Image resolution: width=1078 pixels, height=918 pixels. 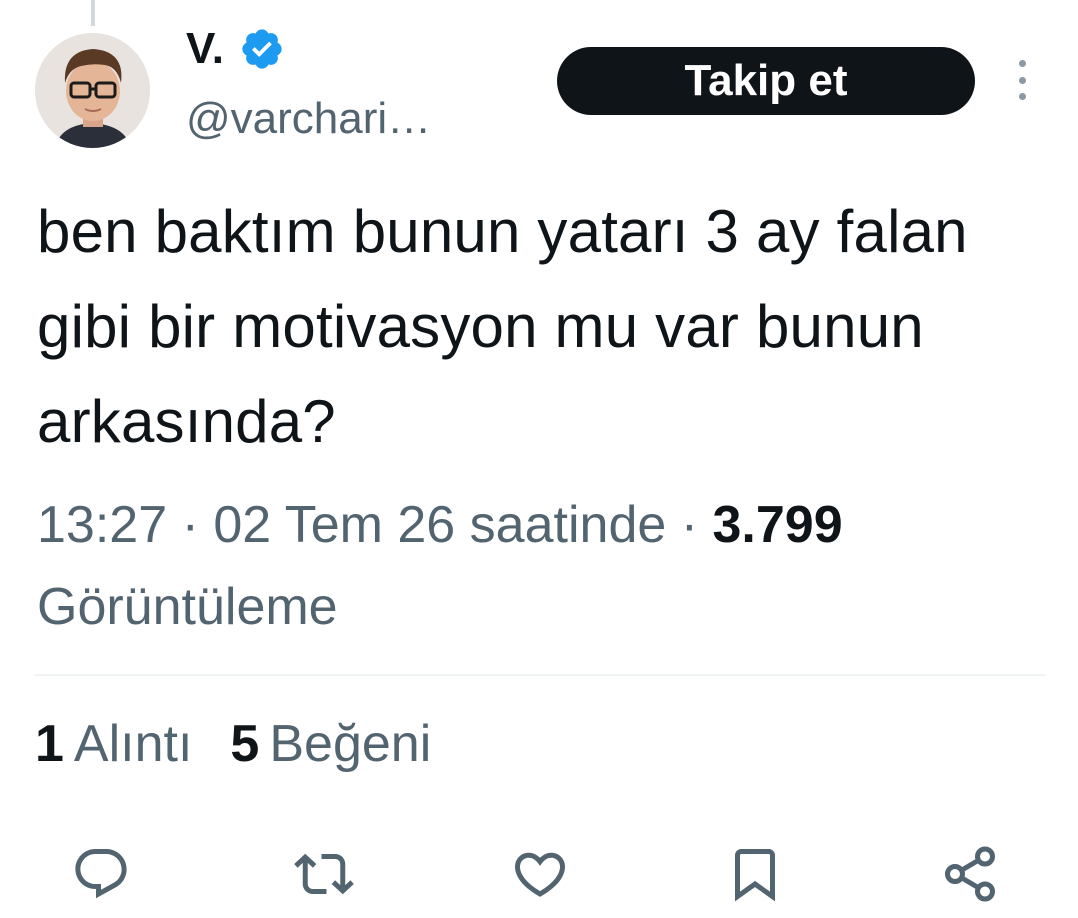 What do you see at coordinates (439, 525) in the screenshot?
I see `tweet-date: 02 Tem 26 saatinde` at bounding box center [439, 525].